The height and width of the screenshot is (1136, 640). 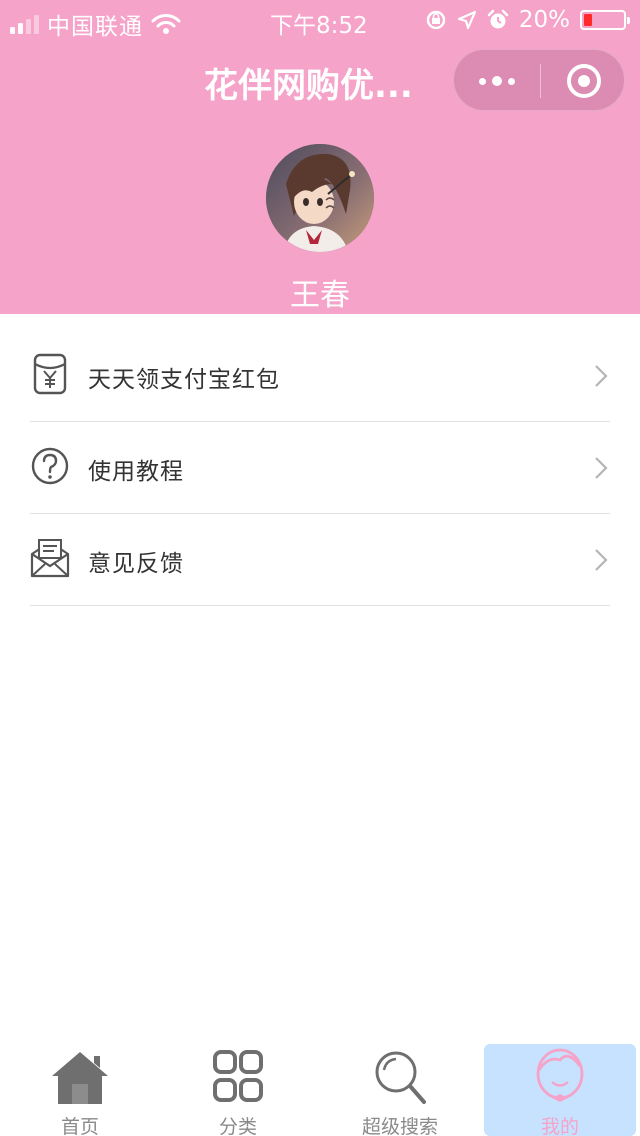 I want to click on tab-home: 首页, so click(x=80, y=1088).